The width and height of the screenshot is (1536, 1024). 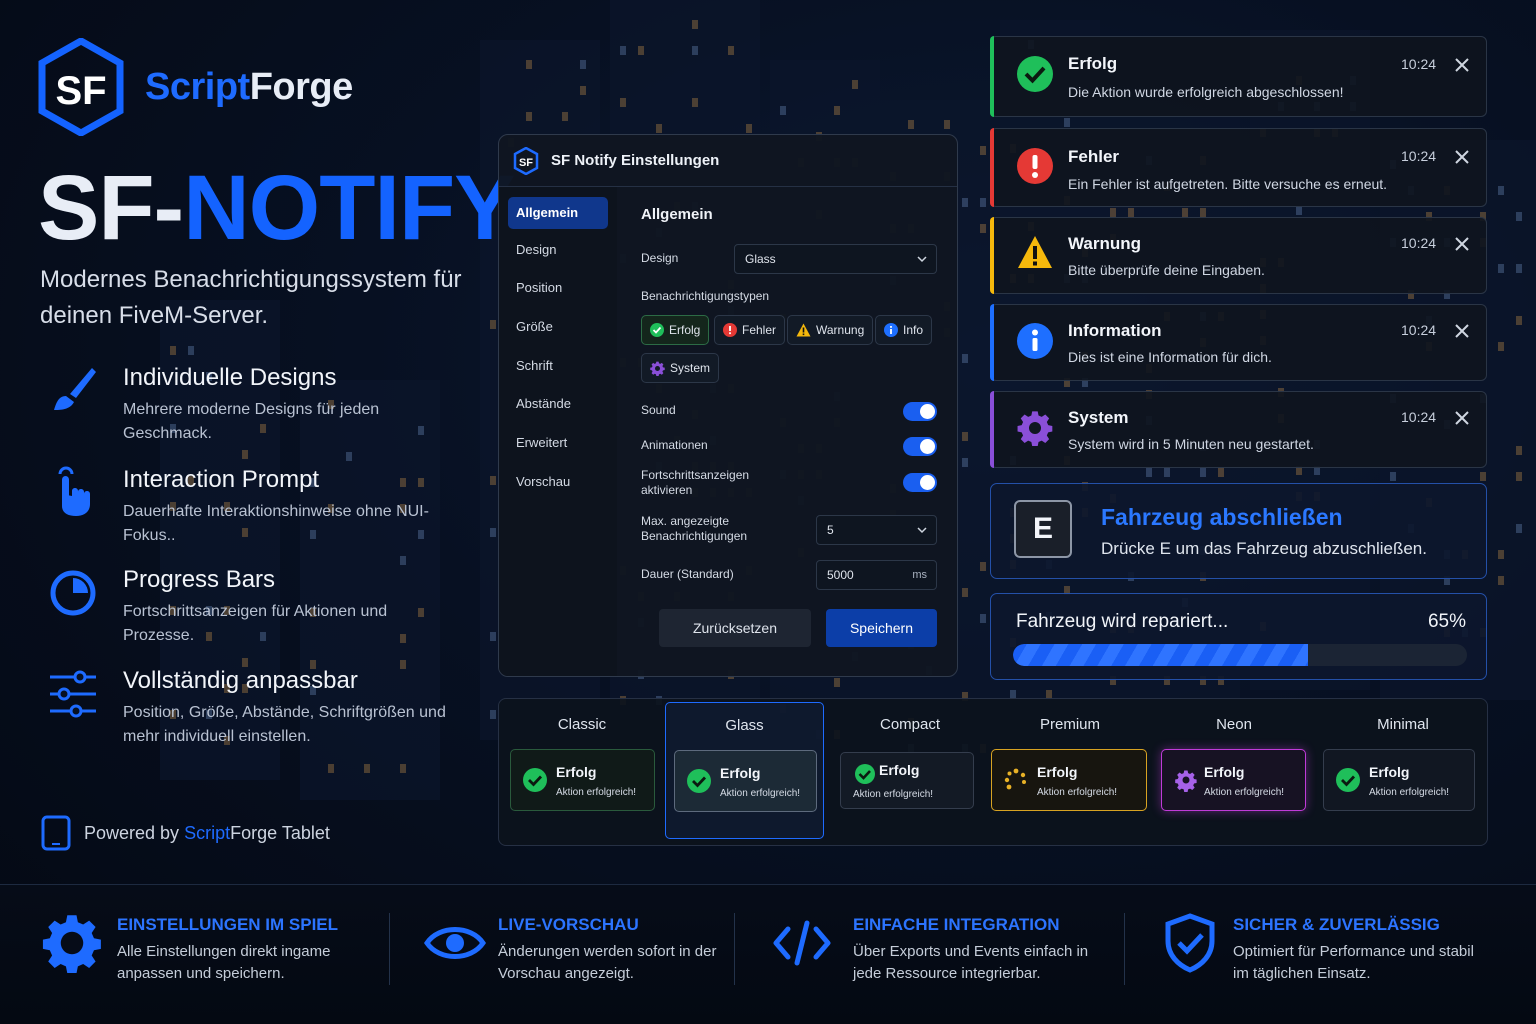 What do you see at coordinates (185, 833) in the screenshot?
I see `powered-by: Powered by ScriptForge Tablet` at bounding box center [185, 833].